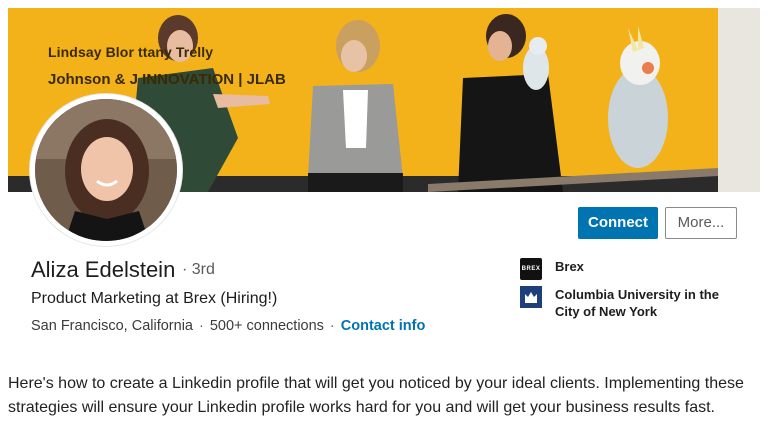 The width and height of the screenshot is (767, 441). I want to click on profile-photo-frame, so click(106, 170).